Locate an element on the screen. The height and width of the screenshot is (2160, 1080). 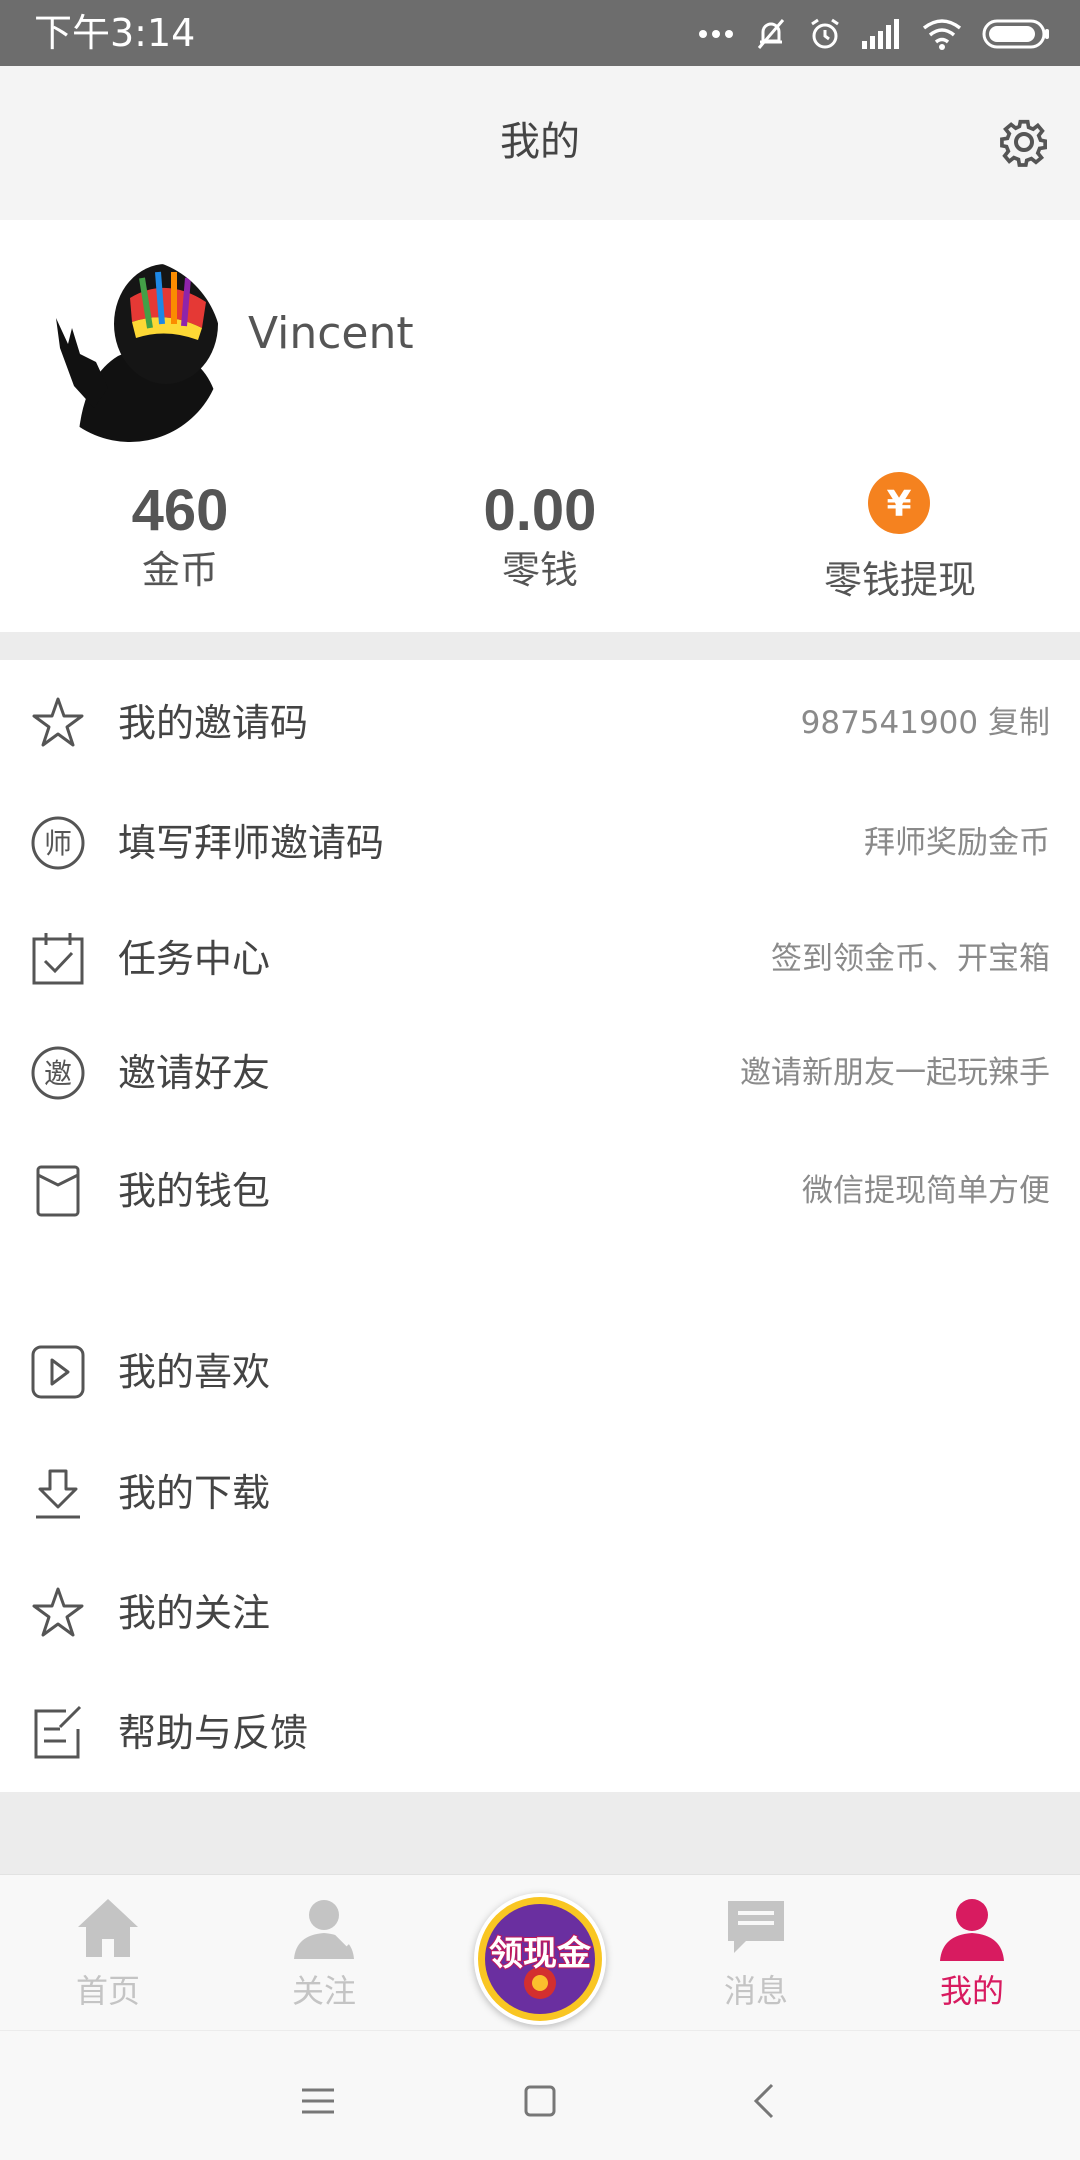
edit-icon is located at coordinates (58, 1732).